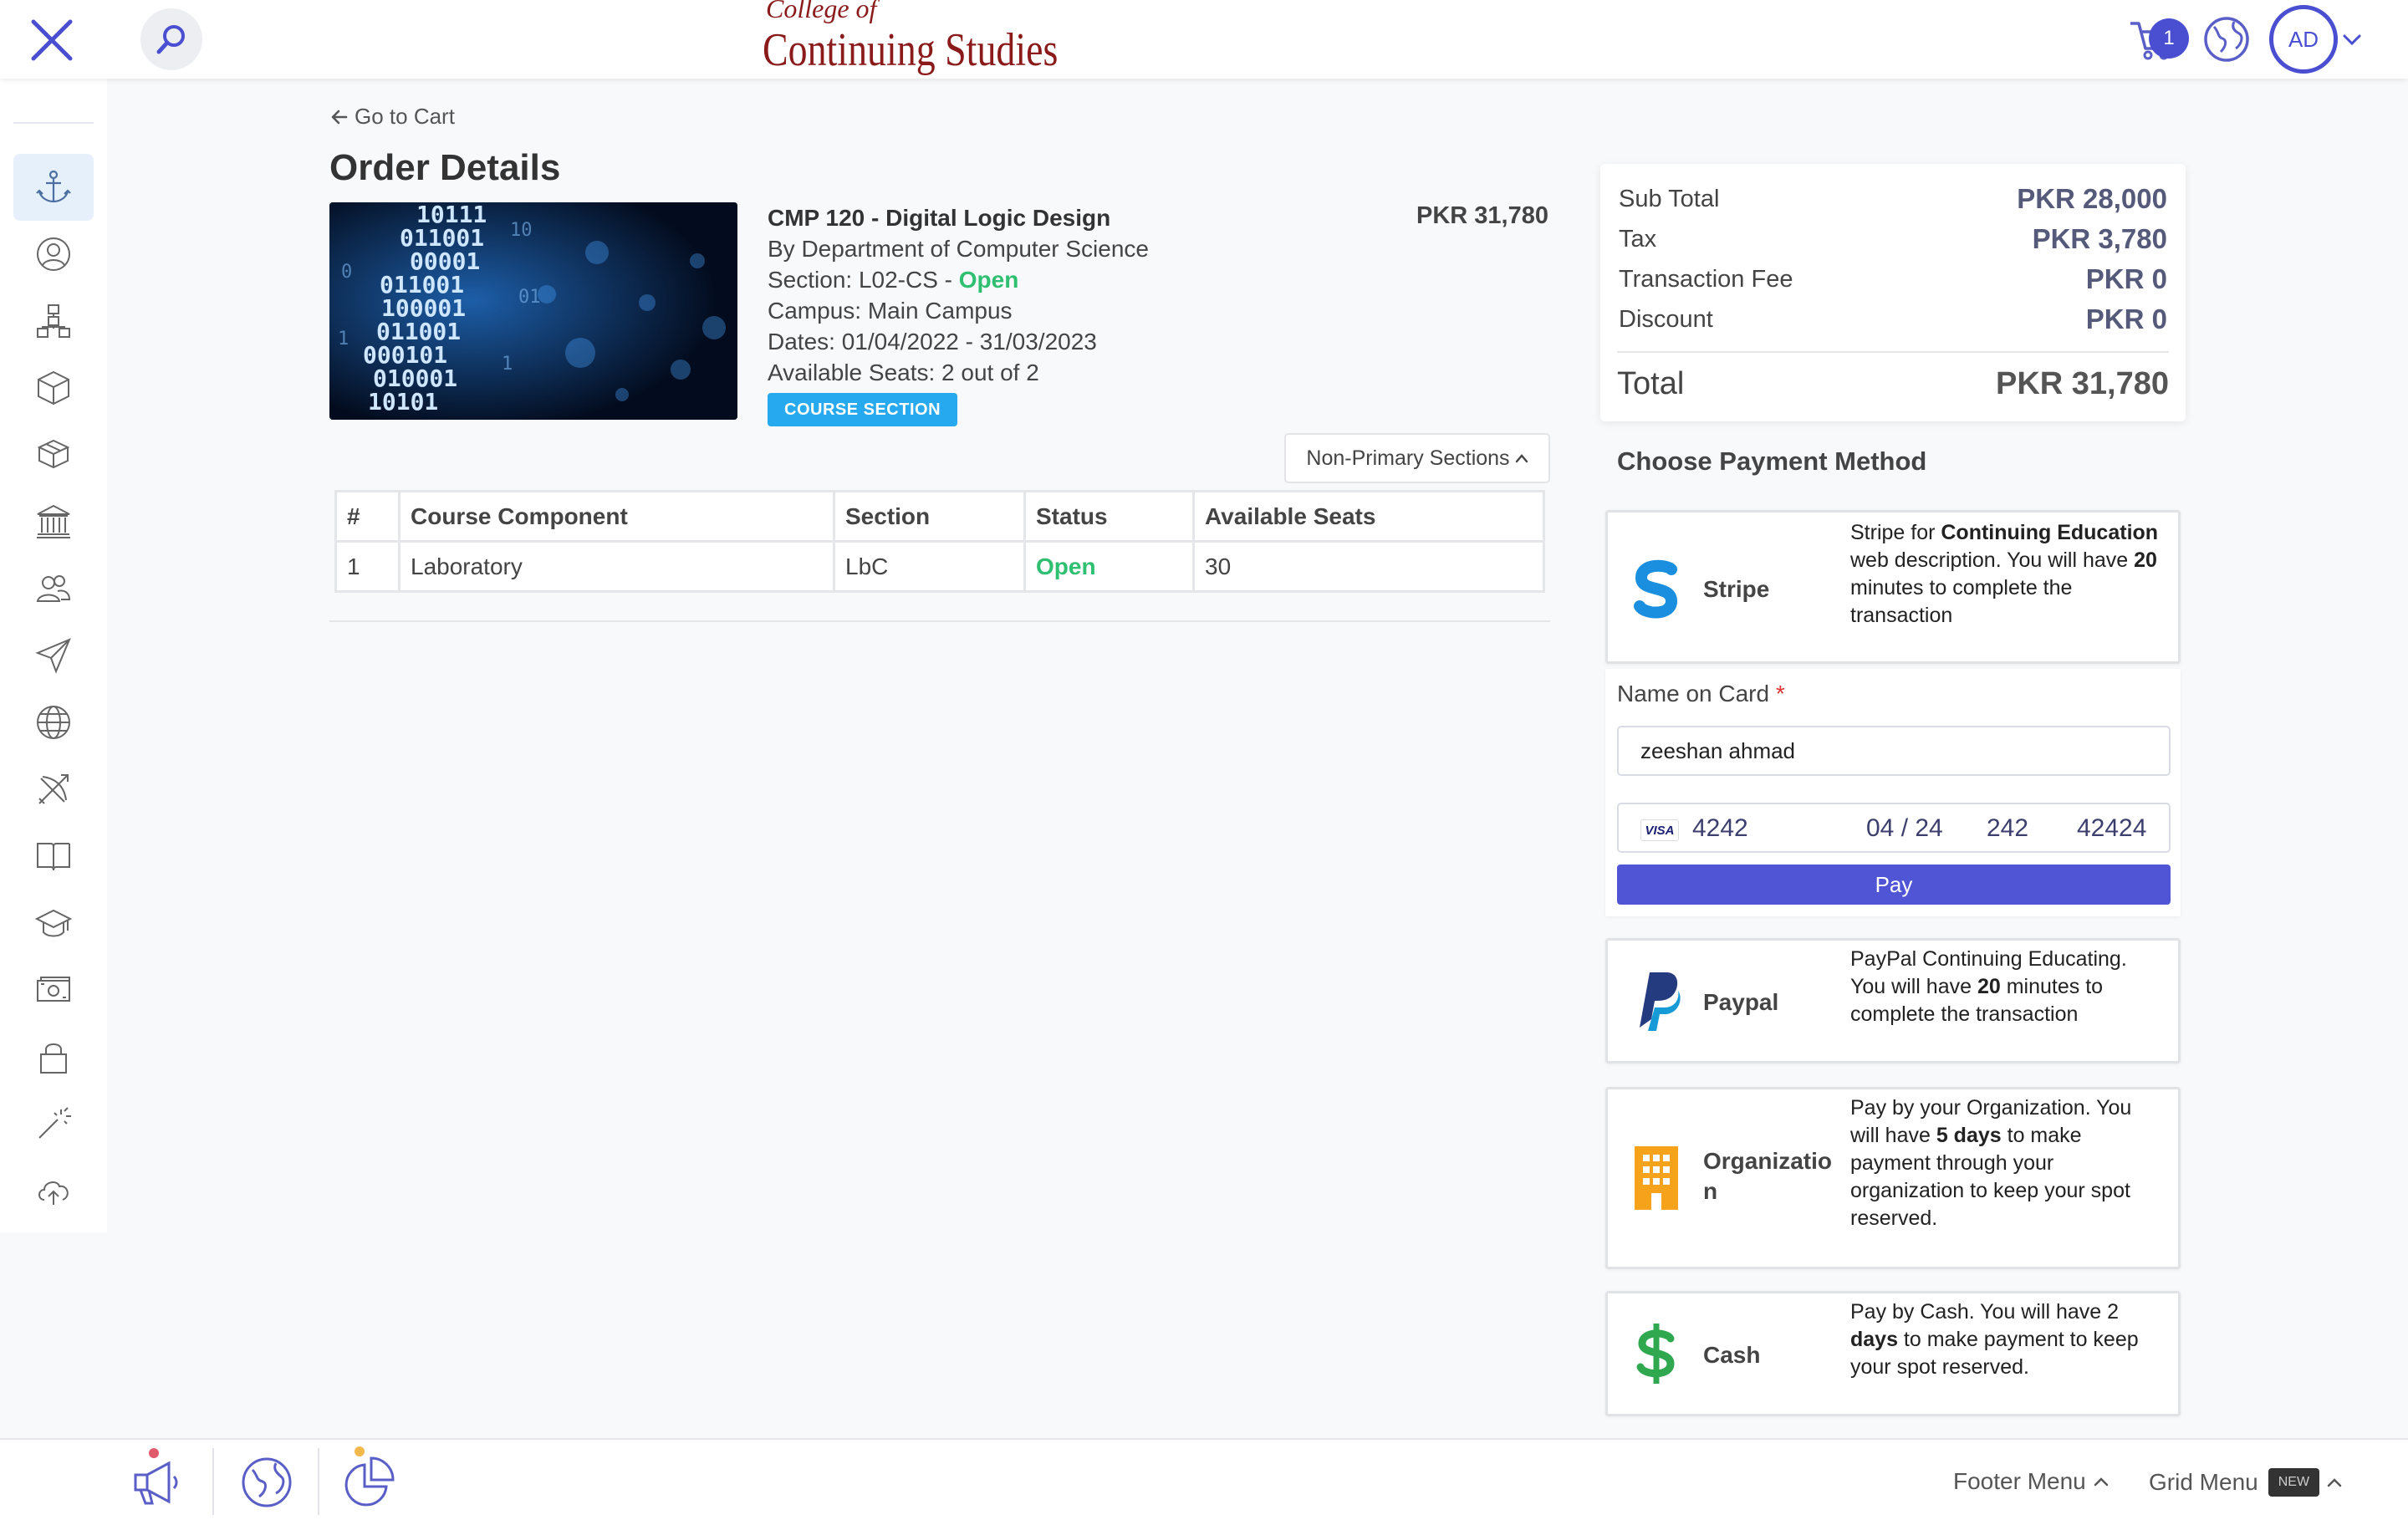  Describe the element at coordinates (2008, 829) in the screenshot. I see `card-cvc-field: 242` at that location.